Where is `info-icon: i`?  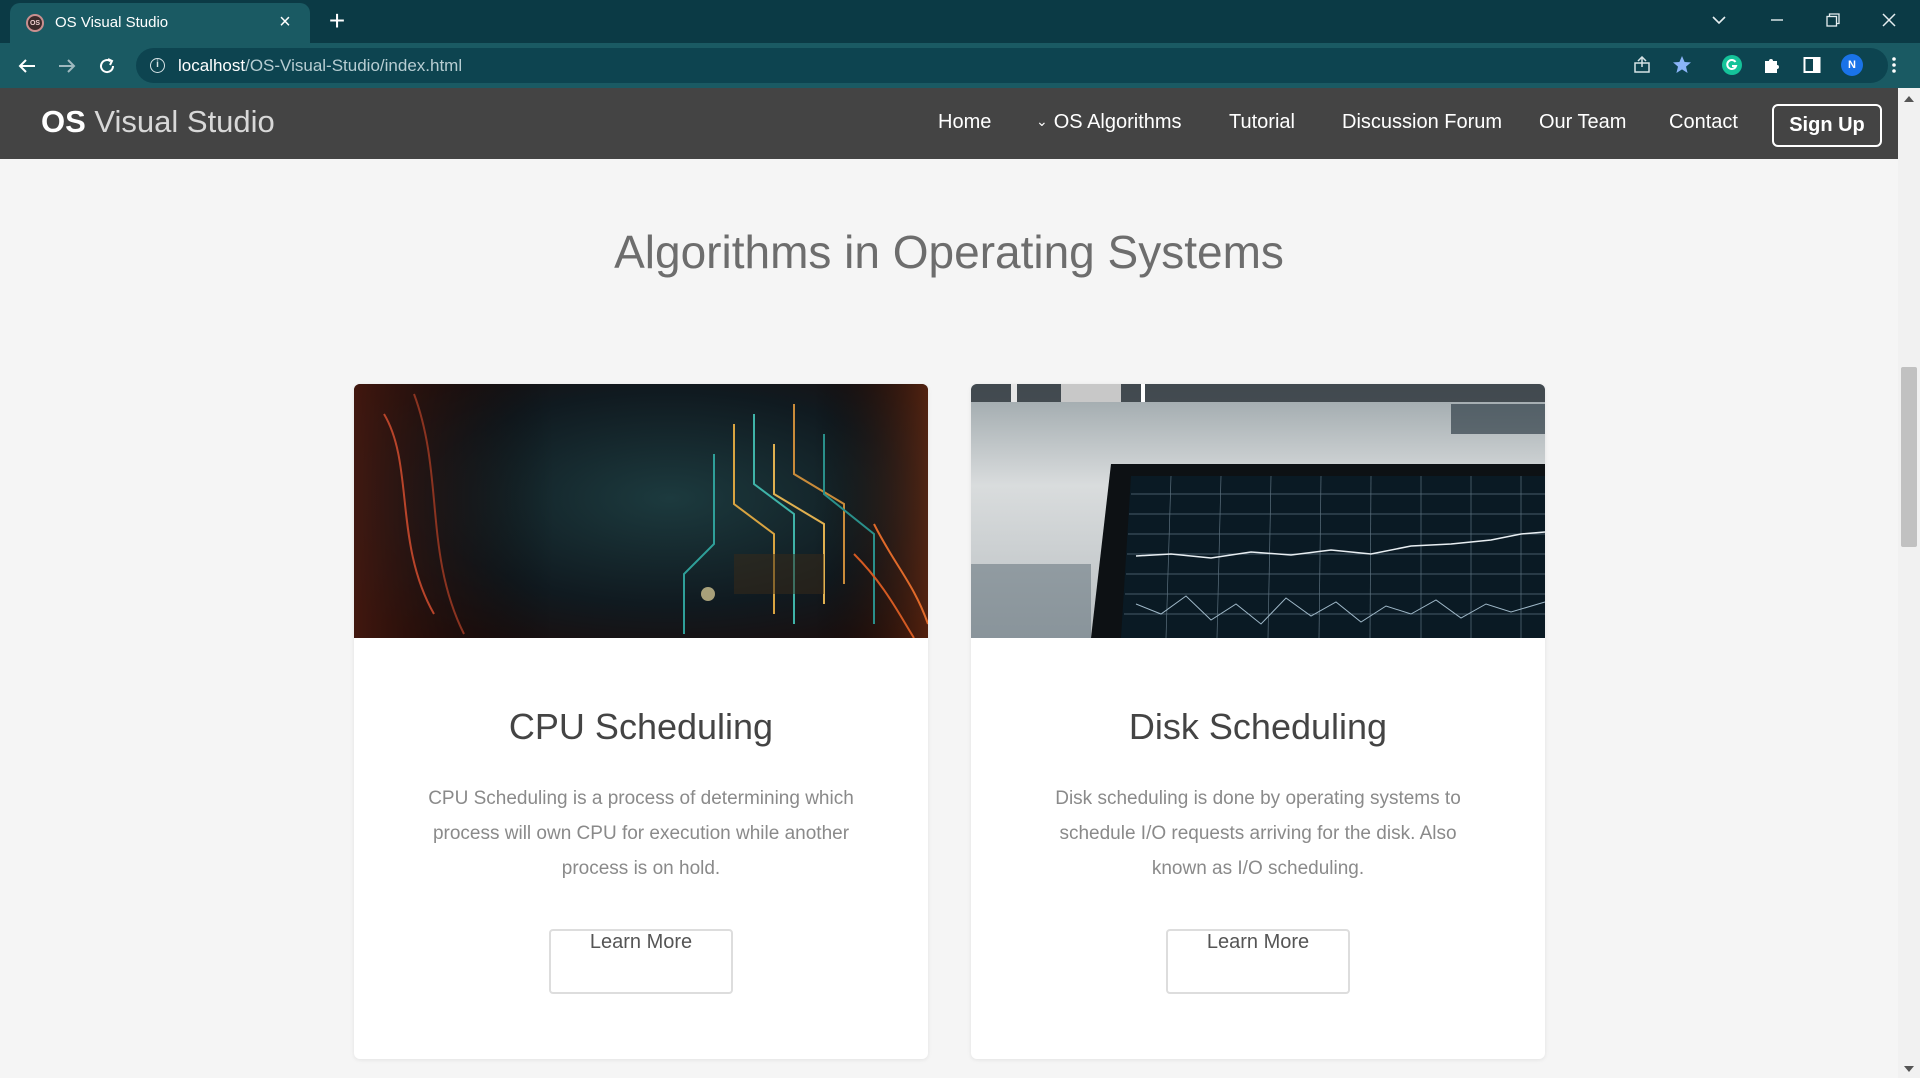 info-icon: i is located at coordinates (157, 65).